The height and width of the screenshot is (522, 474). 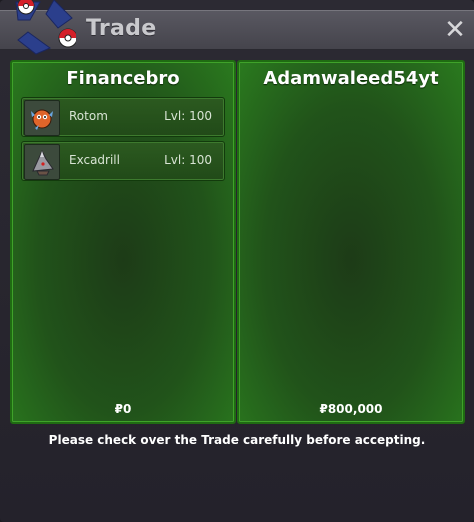 I want to click on pokeball-logo-icon, so click(x=45, y=27).